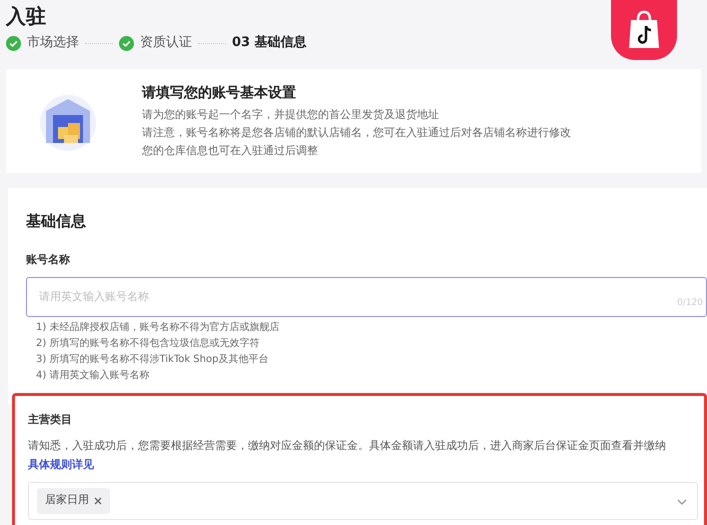 The height and width of the screenshot is (525, 707). Describe the element at coordinates (48, 260) in the screenshot. I see `field-label: 账号名称` at that location.